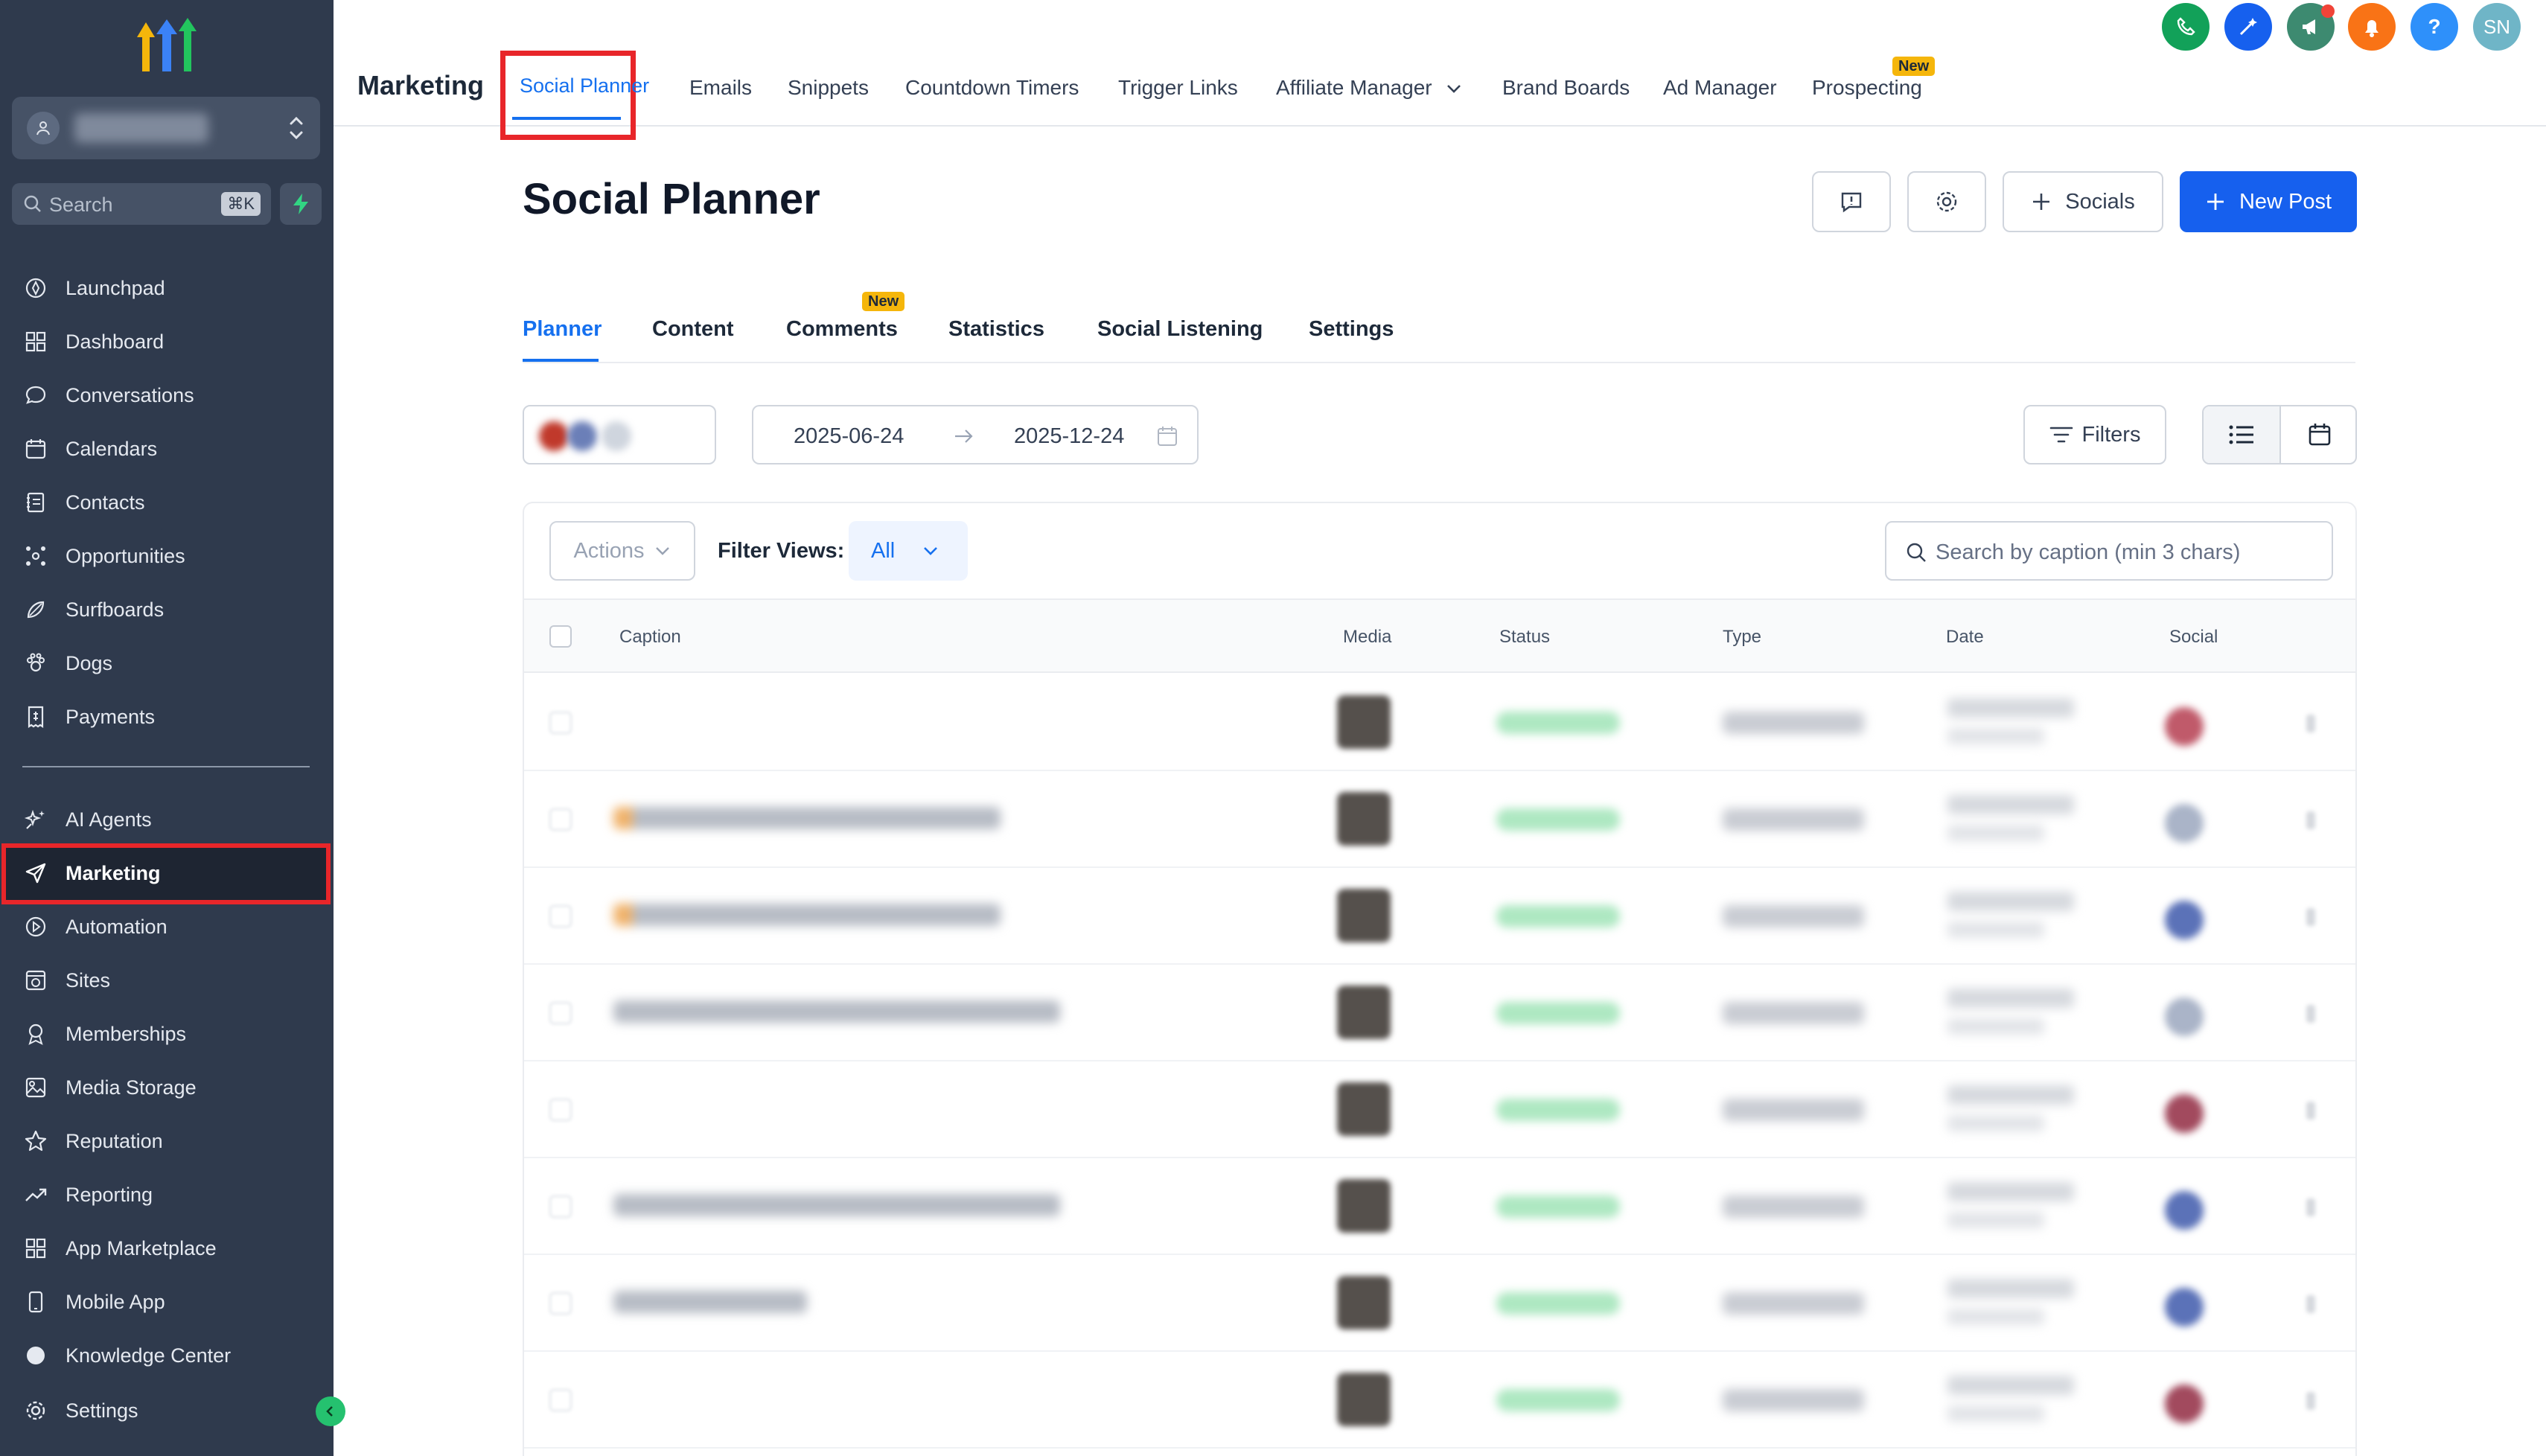 This screenshot has height=1456, width=2546. I want to click on user-avatar: SN, so click(2497, 27).